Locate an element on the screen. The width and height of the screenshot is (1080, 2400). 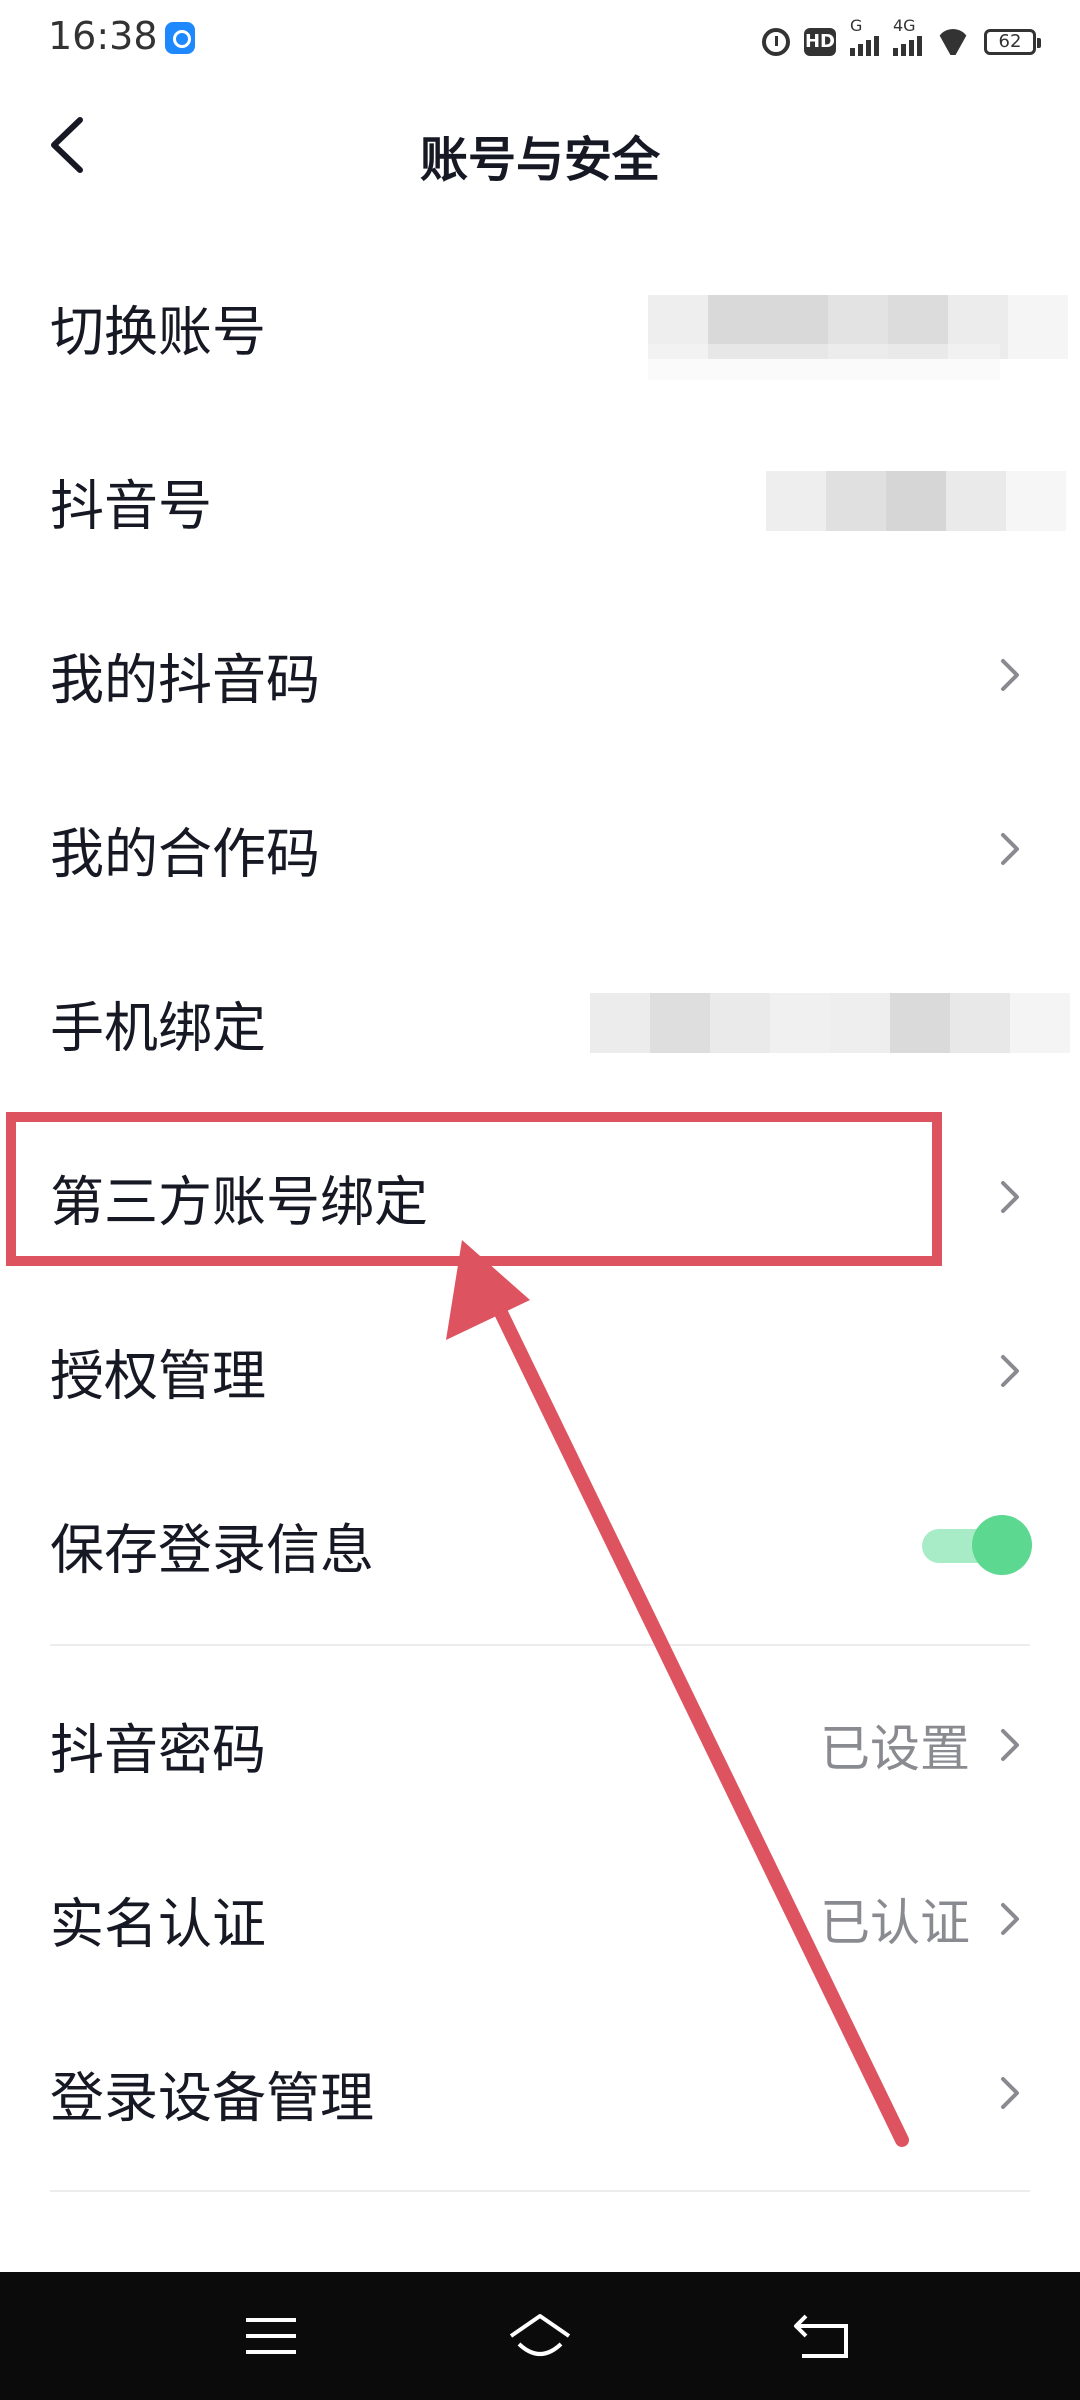
page-title: 账号与安全 is located at coordinates (539, 160).